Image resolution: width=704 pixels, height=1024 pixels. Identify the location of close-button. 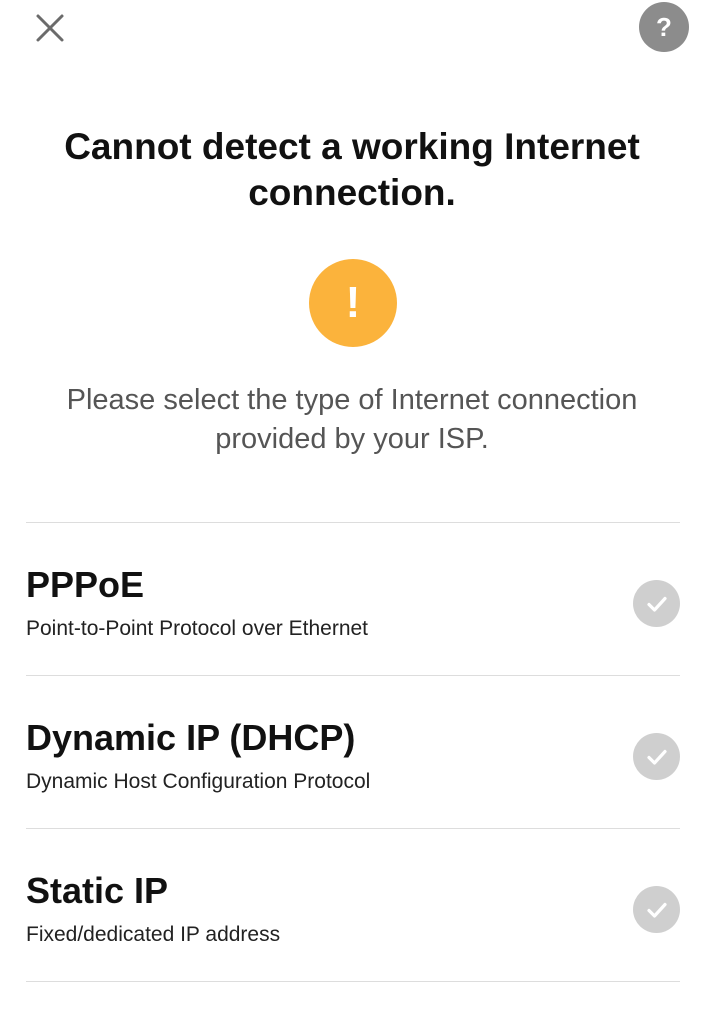
(50, 28).